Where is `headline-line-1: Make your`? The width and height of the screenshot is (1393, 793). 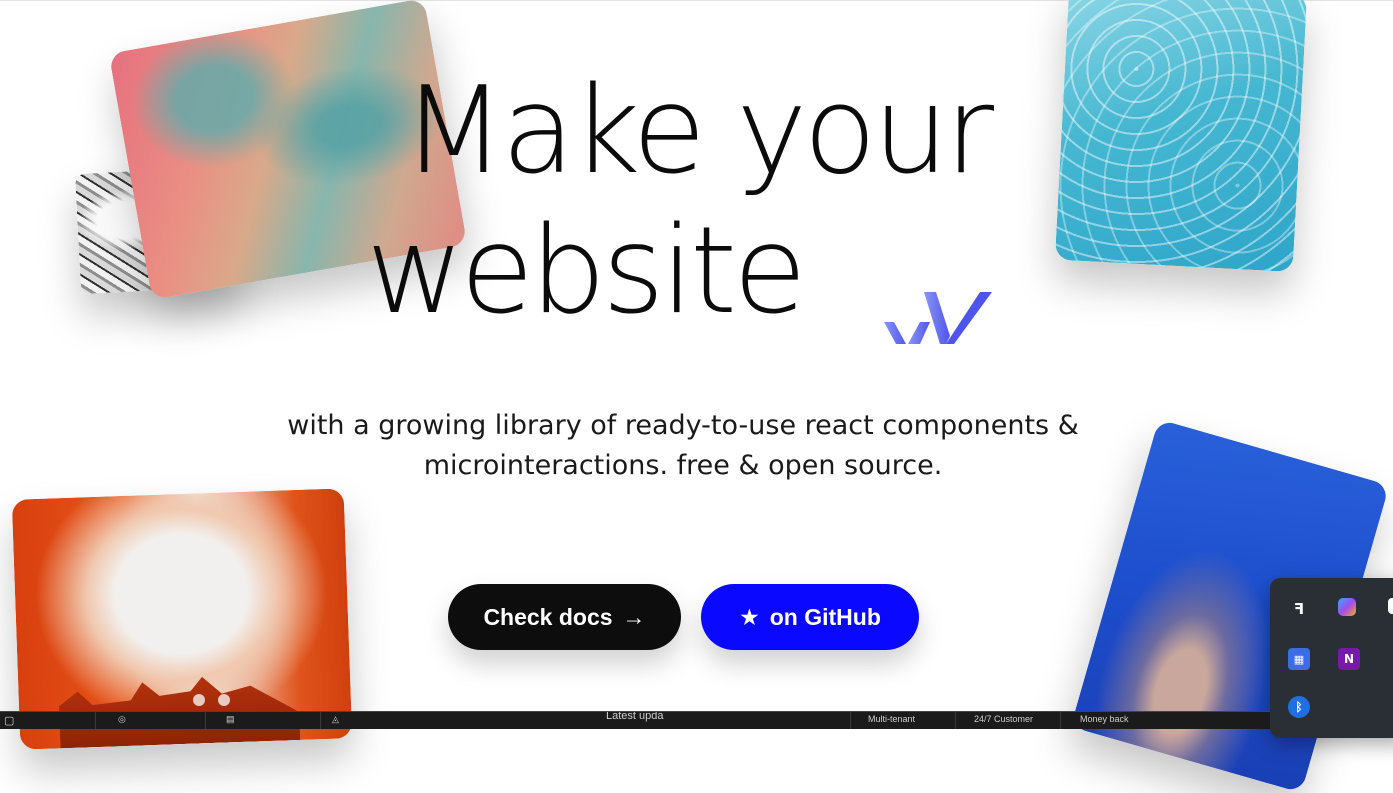 headline-line-1: Make your is located at coordinates (698, 131).